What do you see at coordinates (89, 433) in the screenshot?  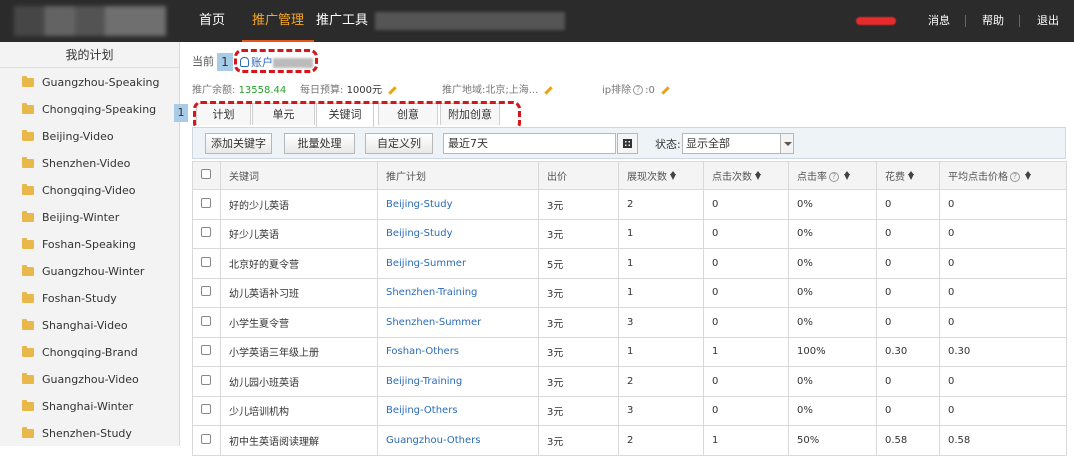 I see `sidebar-plan-item: Shenzhen-Study` at bounding box center [89, 433].